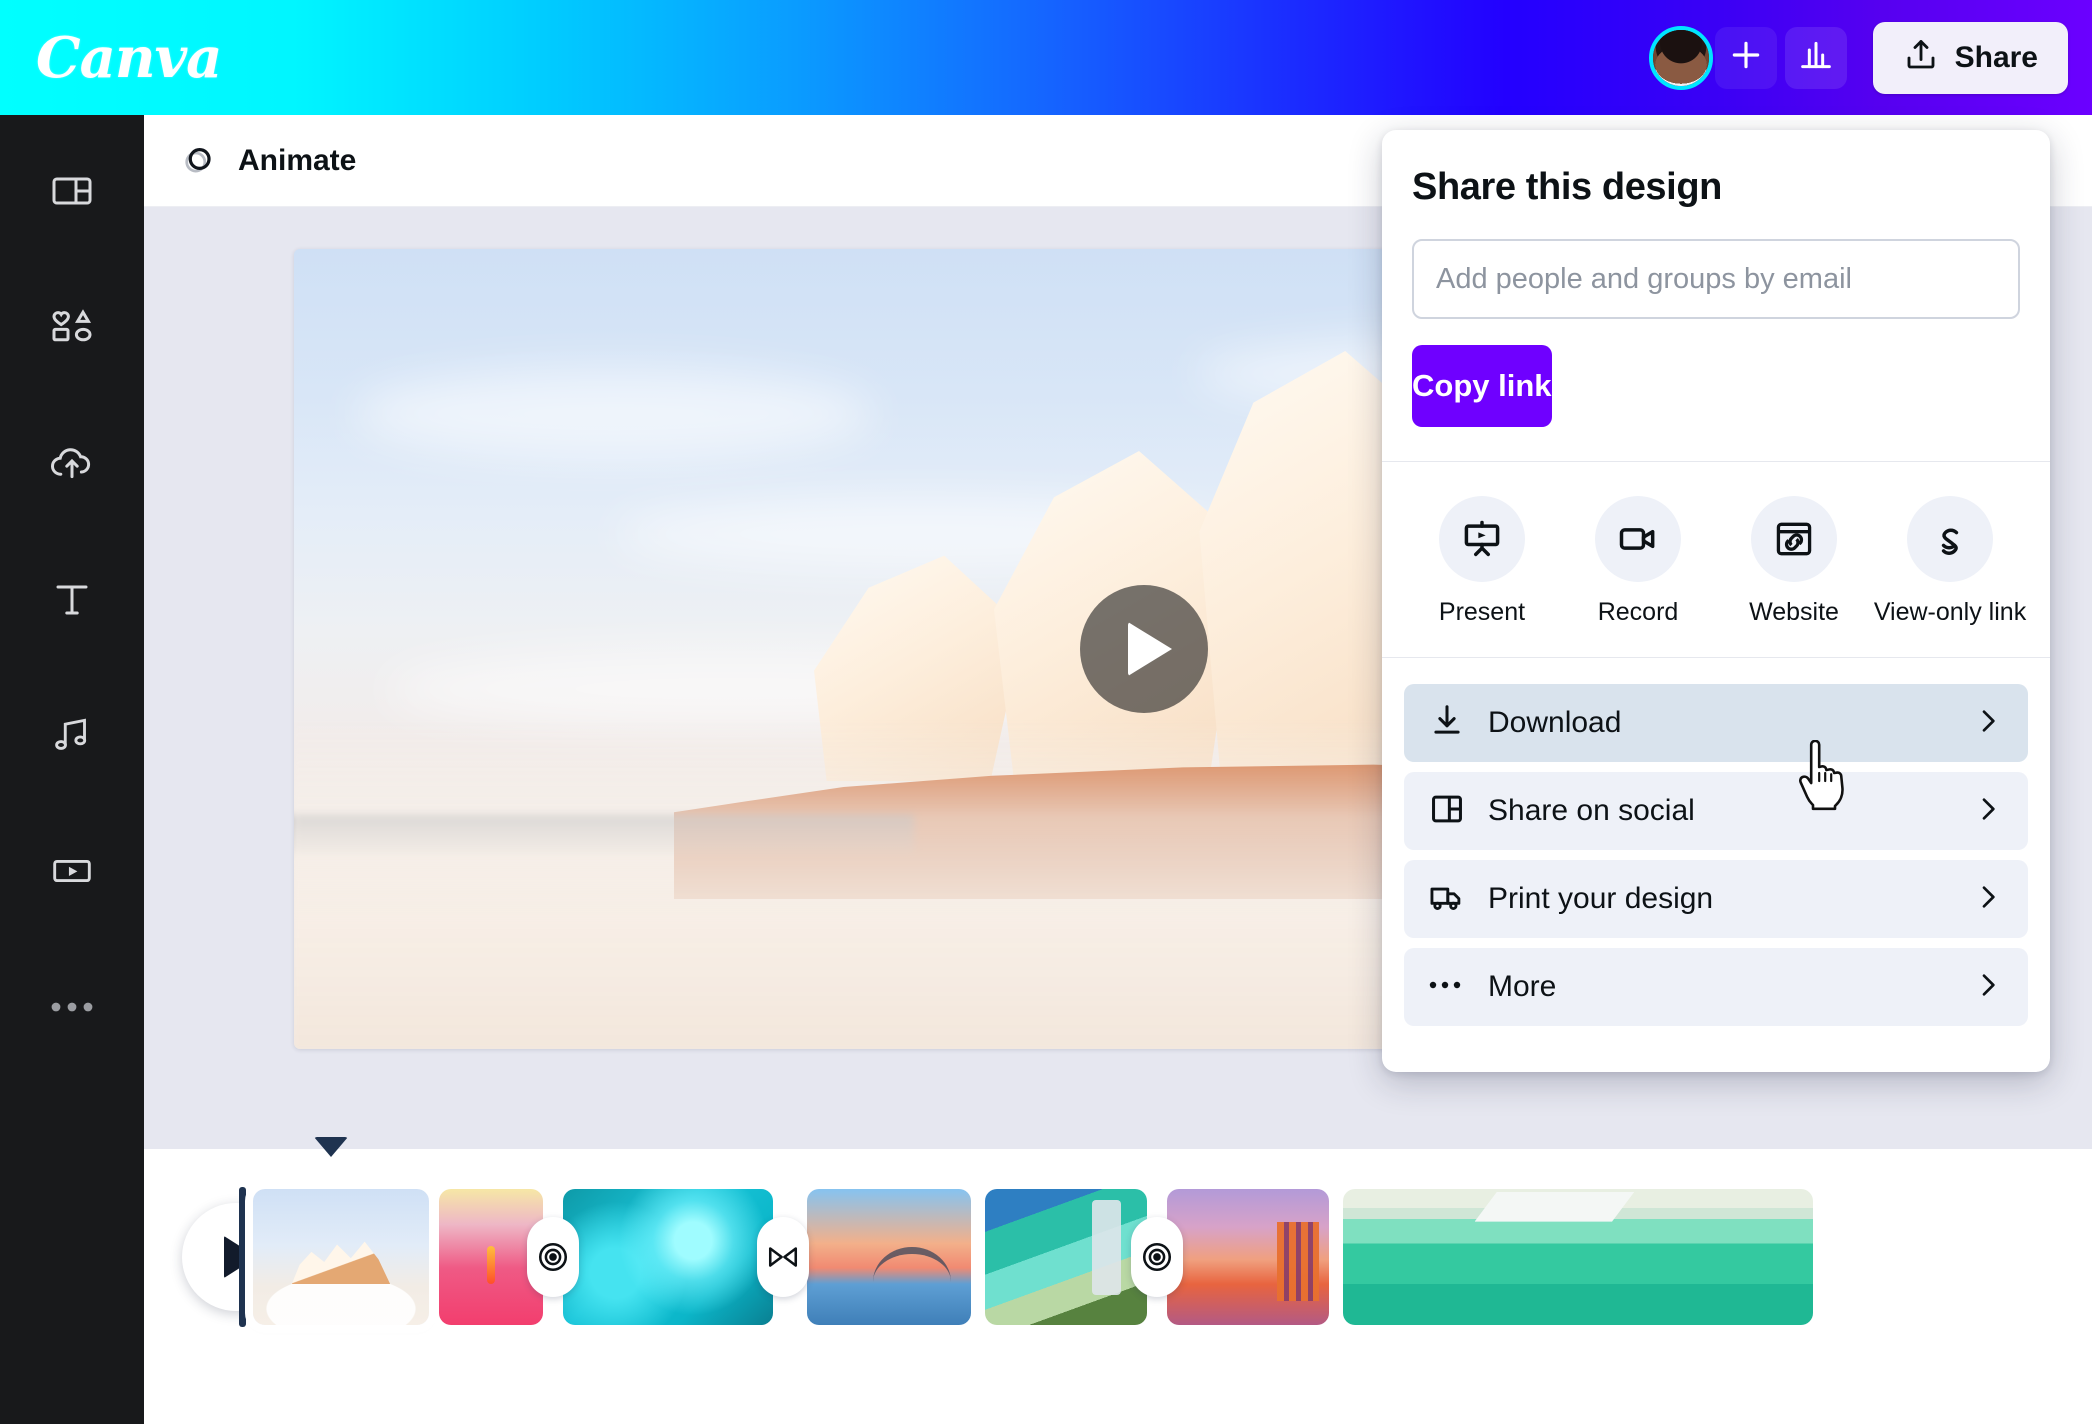 This screenshot has height=1424, width=2092. I want to click on menu-item-label: Print your design, so click(1601, 898).